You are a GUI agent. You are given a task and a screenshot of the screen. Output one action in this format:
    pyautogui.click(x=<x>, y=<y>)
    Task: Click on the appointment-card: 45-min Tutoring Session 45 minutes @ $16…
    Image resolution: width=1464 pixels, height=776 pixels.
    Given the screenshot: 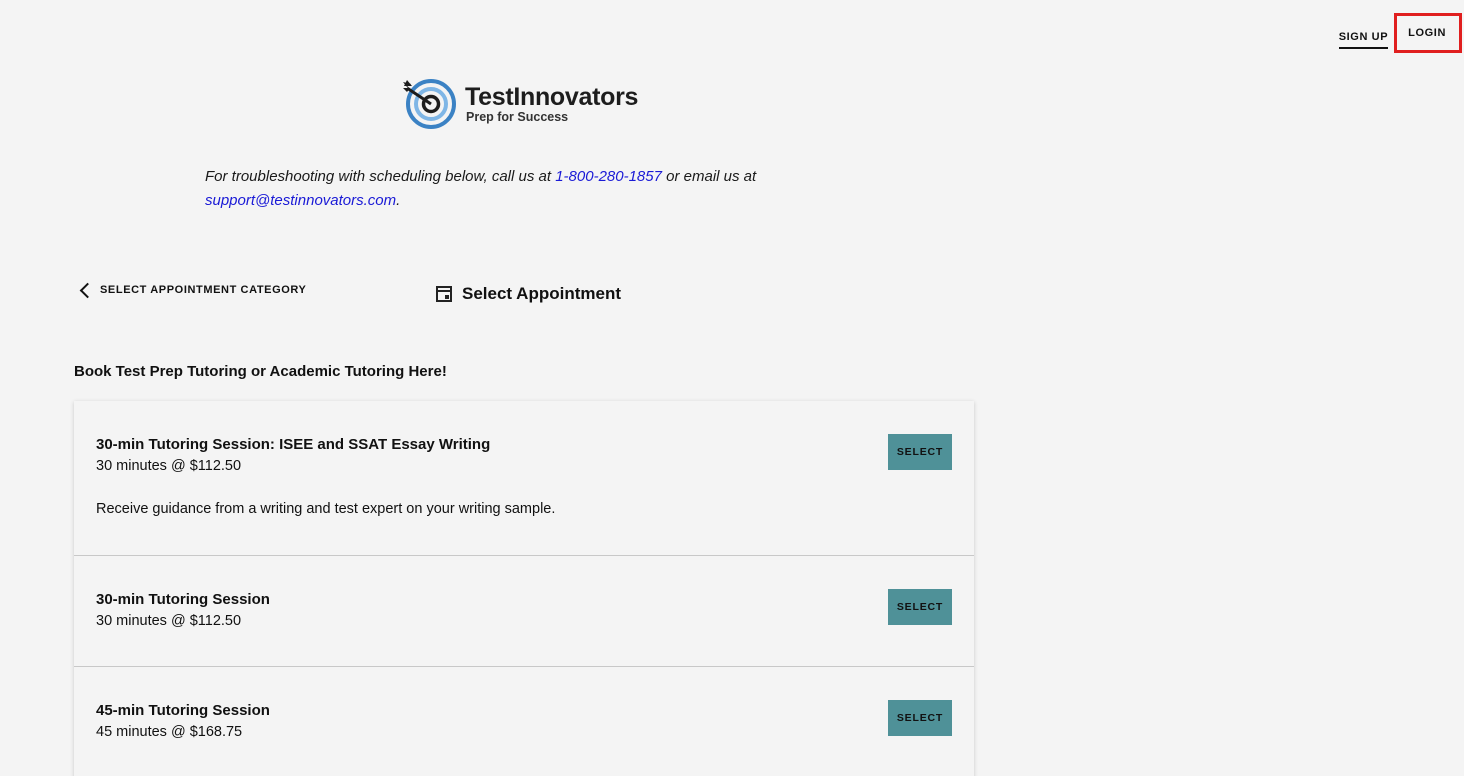 What is the action you would take?
    pyautogui.click(x=524, y=721)
    